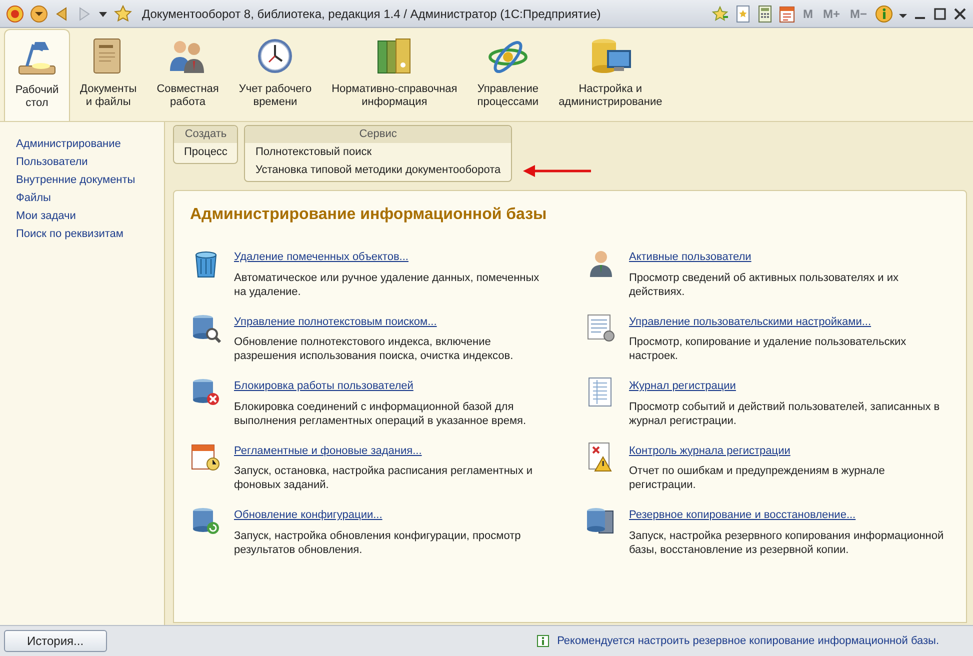 The height and width of the screenshot is (656, 973). What do you see at coordinates (378, 170) in the screenshot?
I see `command-link: Установка типовой методики документооборота` at bounding box center [378, 170].